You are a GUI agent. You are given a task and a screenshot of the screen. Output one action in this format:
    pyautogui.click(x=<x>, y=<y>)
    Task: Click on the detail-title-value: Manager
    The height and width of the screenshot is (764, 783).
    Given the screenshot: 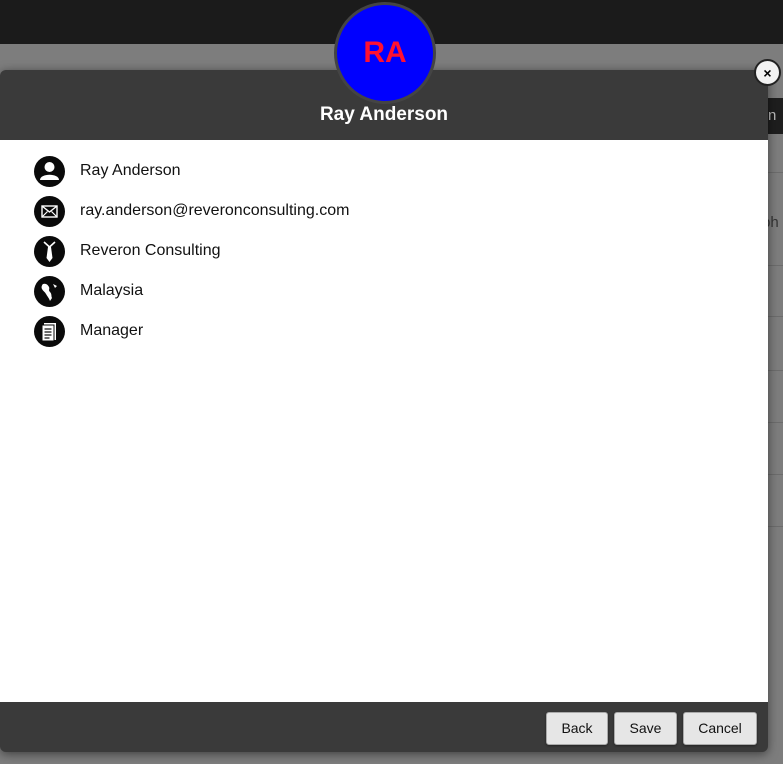 What is the action you would take?
    pyautogui.click(x=112, y=330)
    